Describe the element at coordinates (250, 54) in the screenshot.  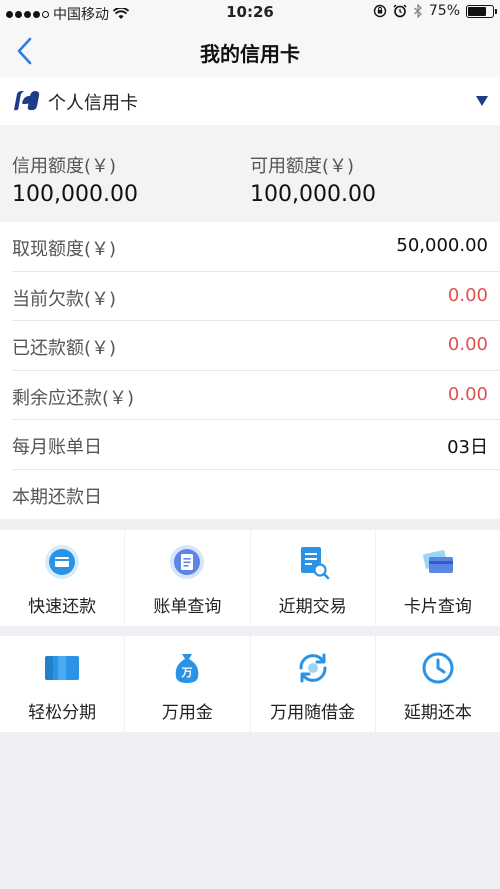
I see `page-title: 我的信用卡` at that location.